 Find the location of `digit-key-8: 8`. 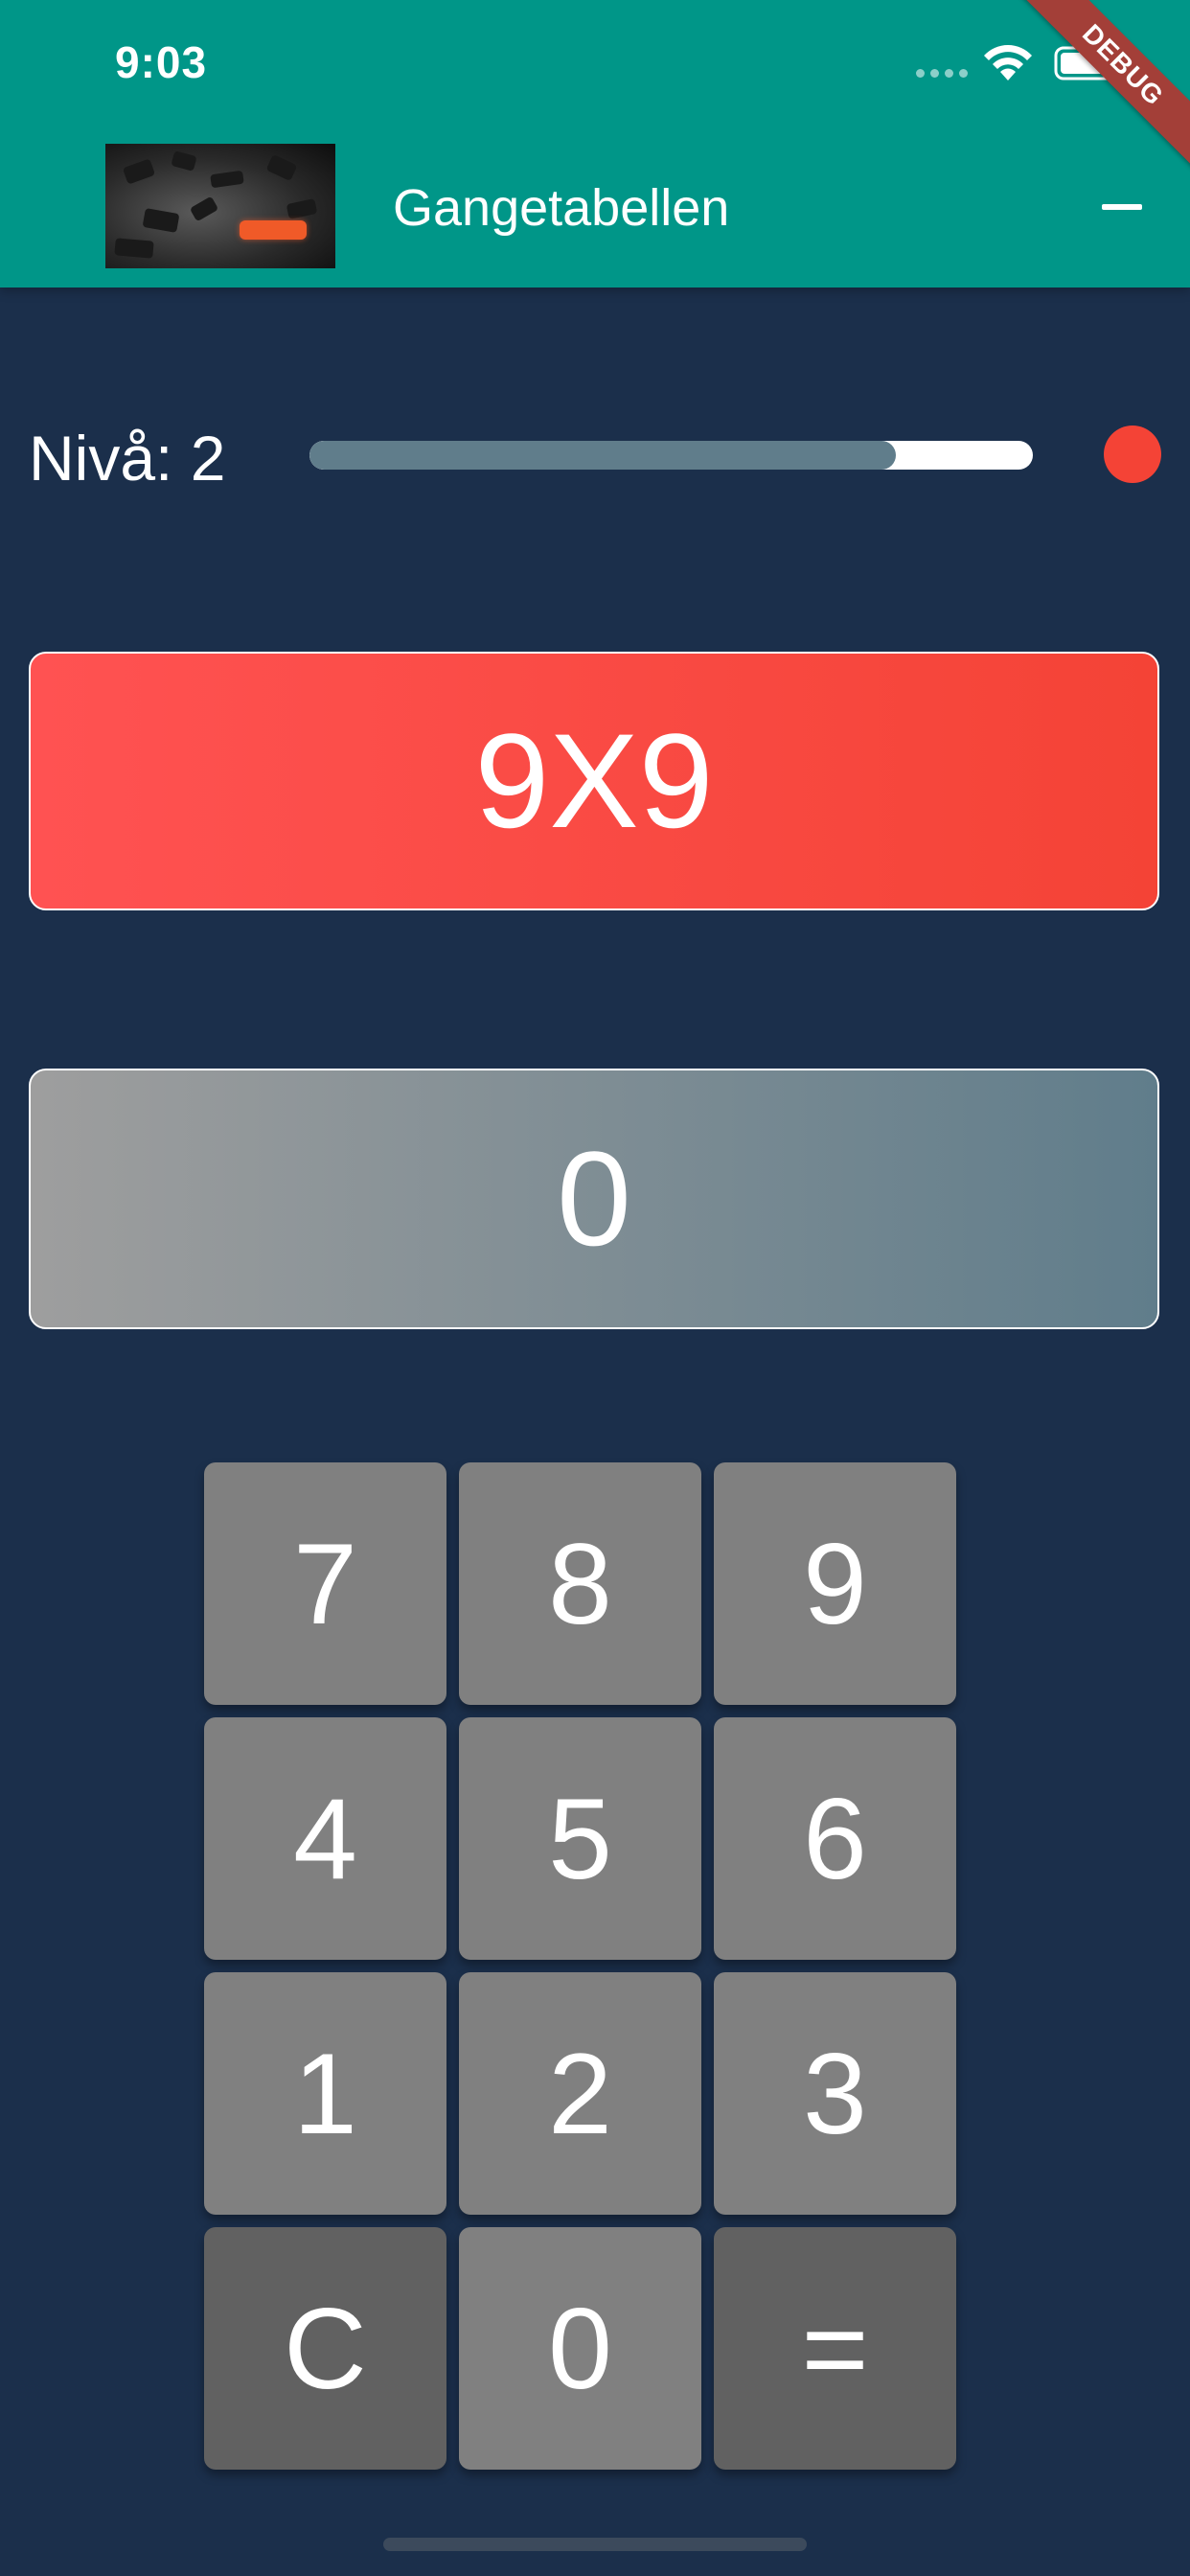

digit-key-8: 8 is located at coordinates (580, 1583).